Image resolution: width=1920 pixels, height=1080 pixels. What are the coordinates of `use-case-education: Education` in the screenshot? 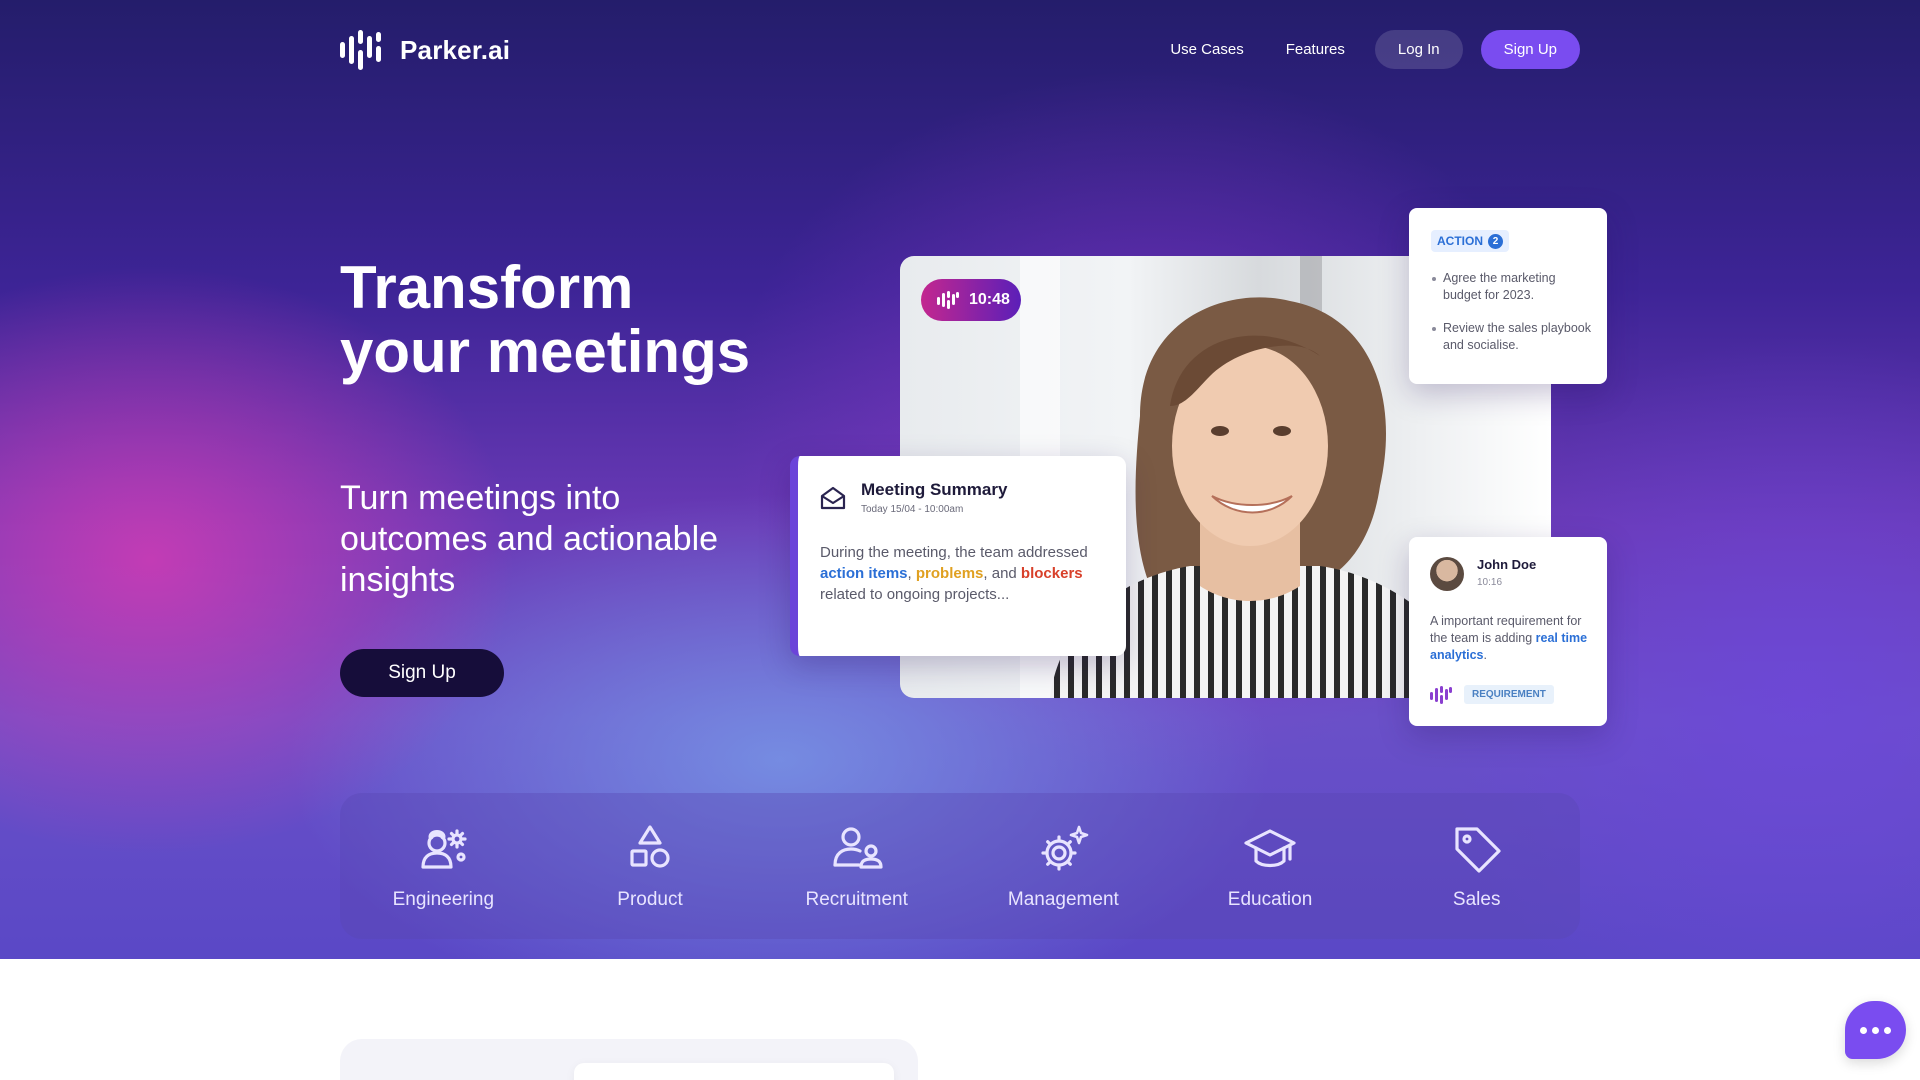 It's located at (1270, 866).